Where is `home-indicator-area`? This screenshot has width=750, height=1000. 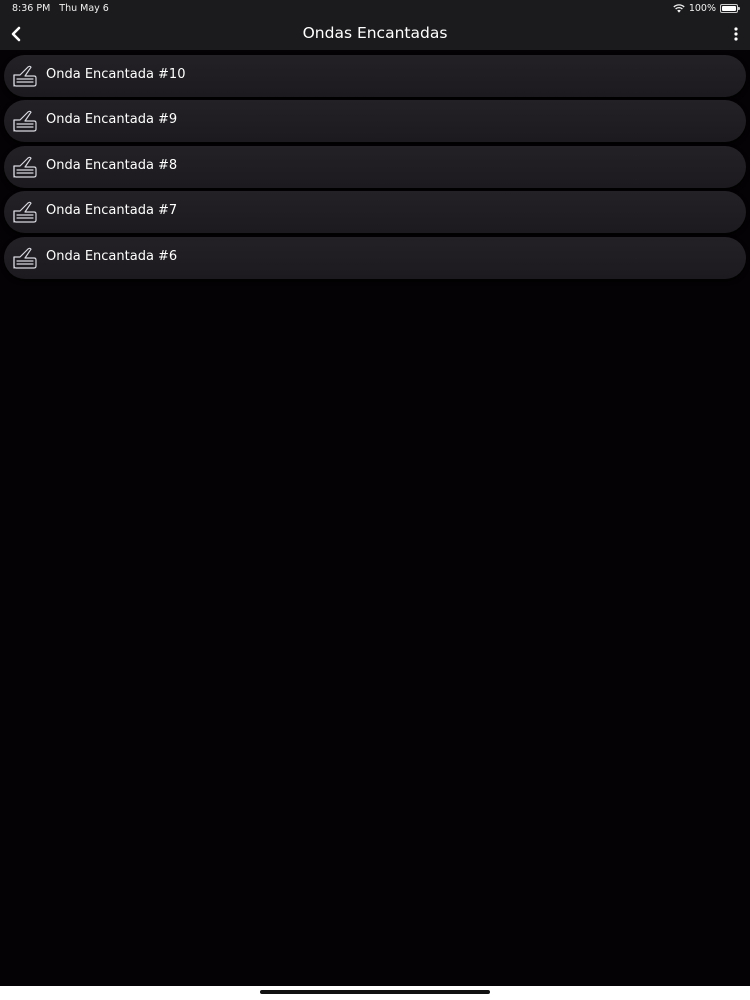
home-indicator-area is located at coordinates (375, 993).